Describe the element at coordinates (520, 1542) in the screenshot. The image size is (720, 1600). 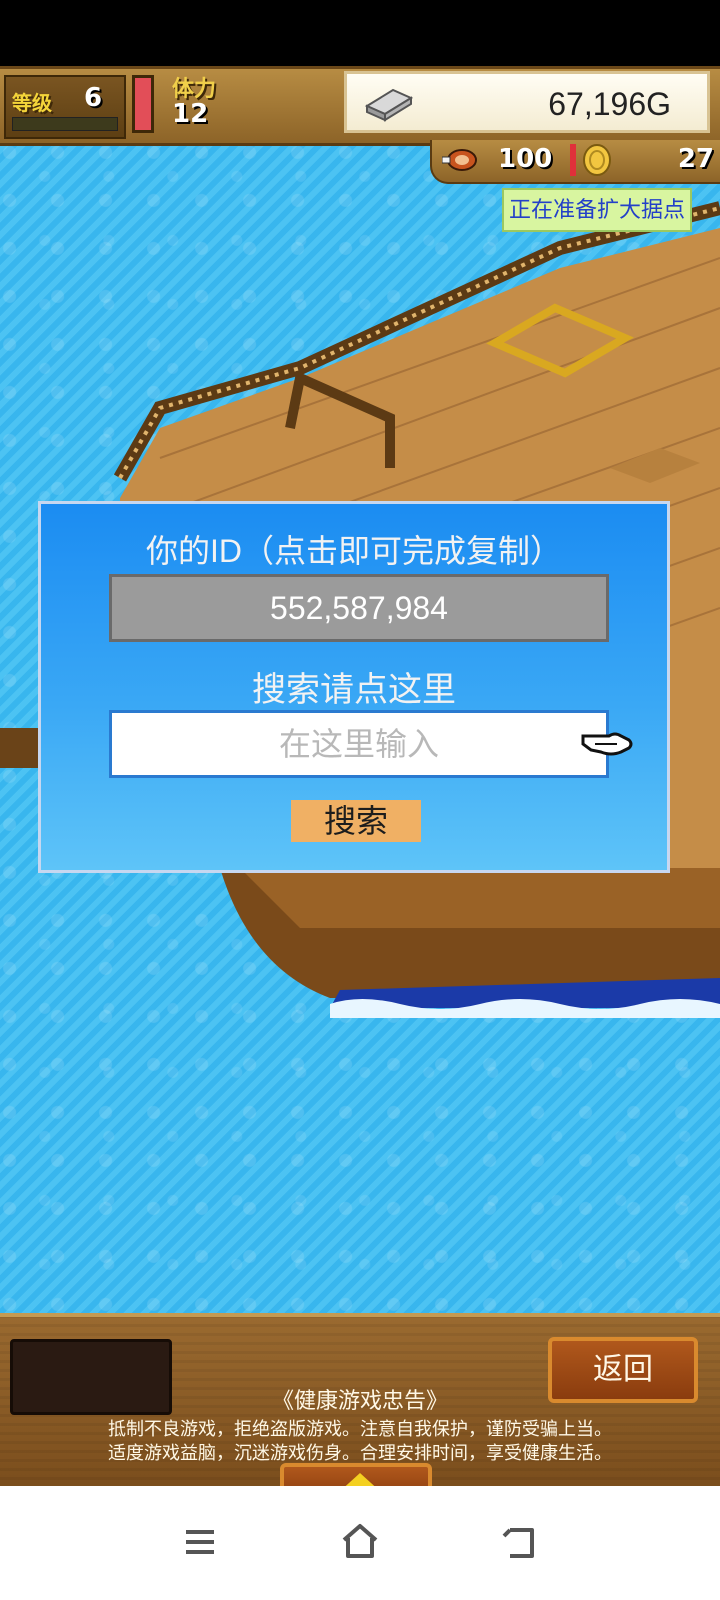
I see `back-icon` at that location.